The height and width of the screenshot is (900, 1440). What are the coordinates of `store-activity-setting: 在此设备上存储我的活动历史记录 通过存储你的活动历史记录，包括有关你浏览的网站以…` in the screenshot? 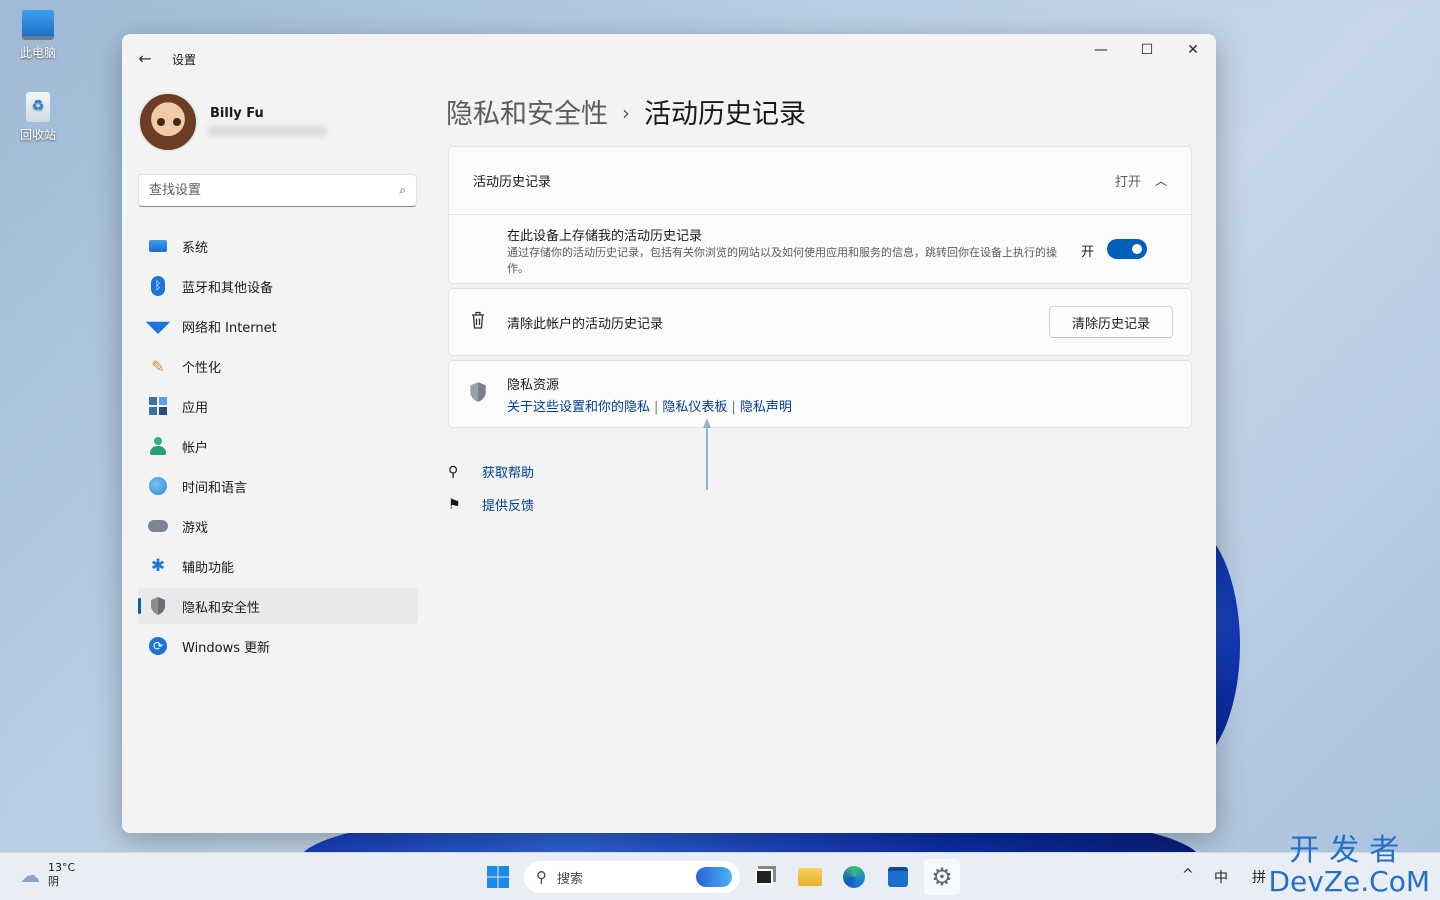 It's located at (820, 250).